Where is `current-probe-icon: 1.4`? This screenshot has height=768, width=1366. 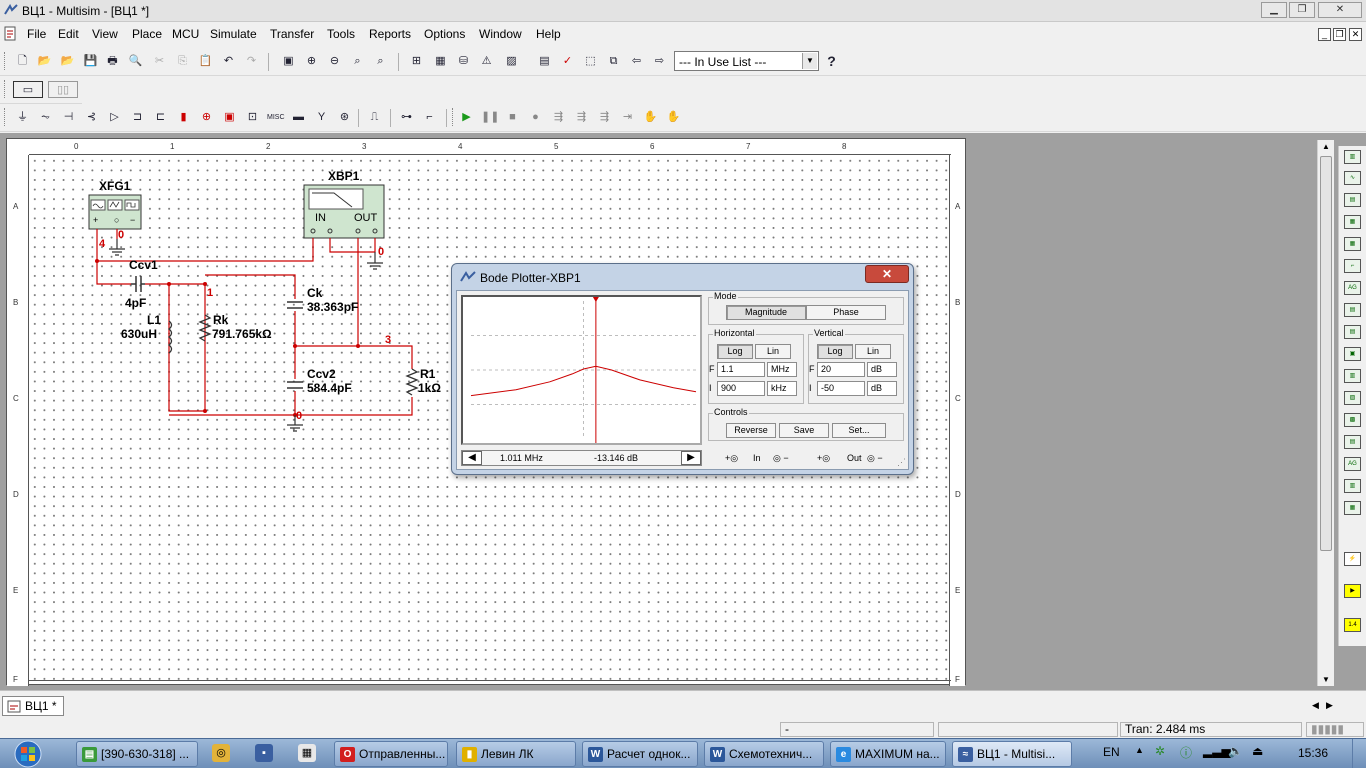
current-probe-icon: 1.4 is located at coordinates (1352, 625).